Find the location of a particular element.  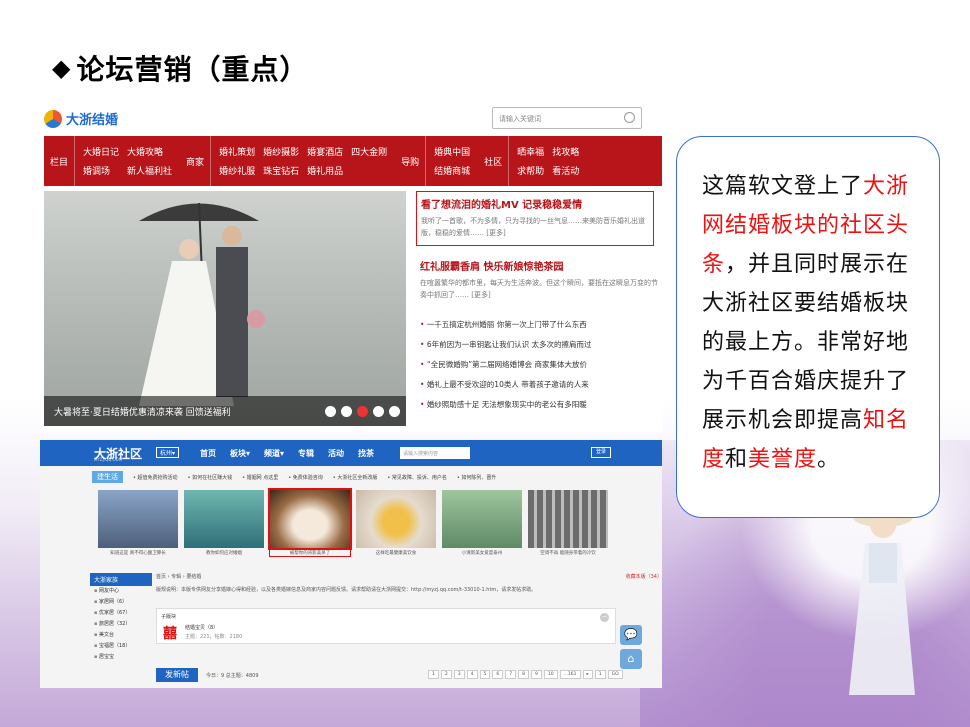

nav-link: 婚礼策划 is located at coordinates (237, 151).